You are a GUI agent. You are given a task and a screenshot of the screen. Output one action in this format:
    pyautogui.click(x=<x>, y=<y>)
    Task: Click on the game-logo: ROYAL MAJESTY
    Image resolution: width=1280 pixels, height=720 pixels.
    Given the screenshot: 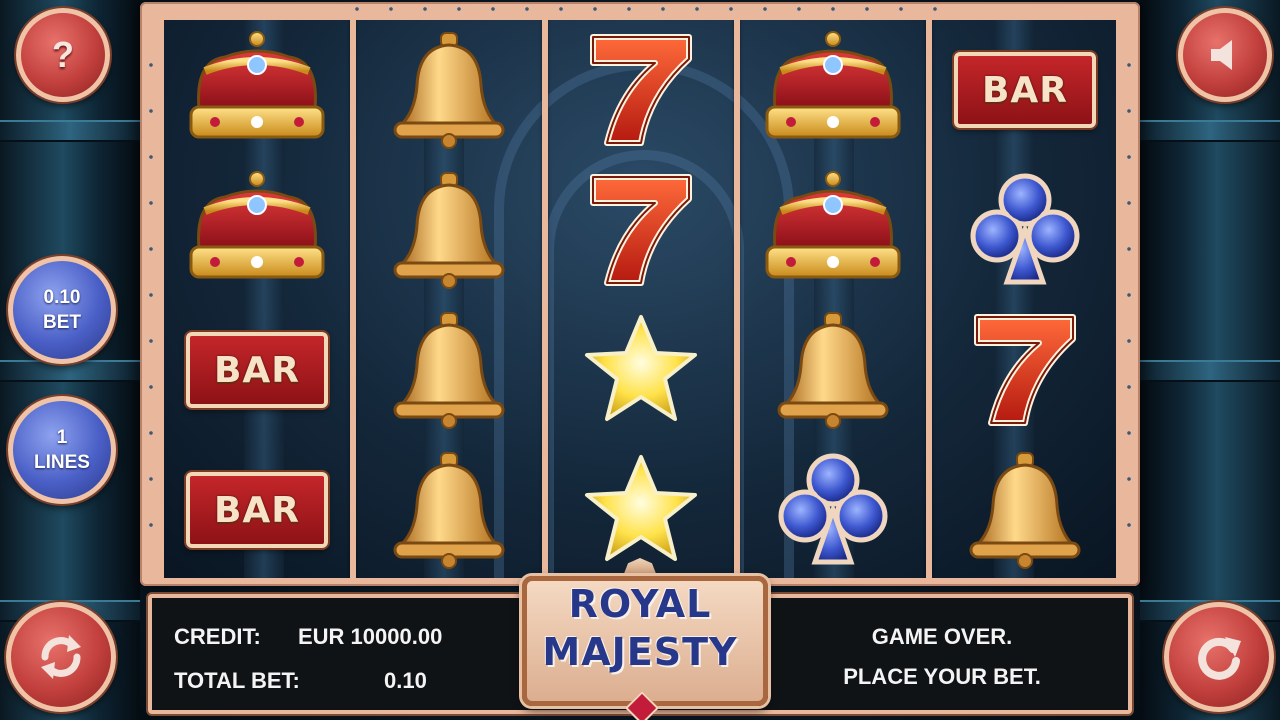 What is the action you would take?
    pyautogui.click(x=640, y=636)
    